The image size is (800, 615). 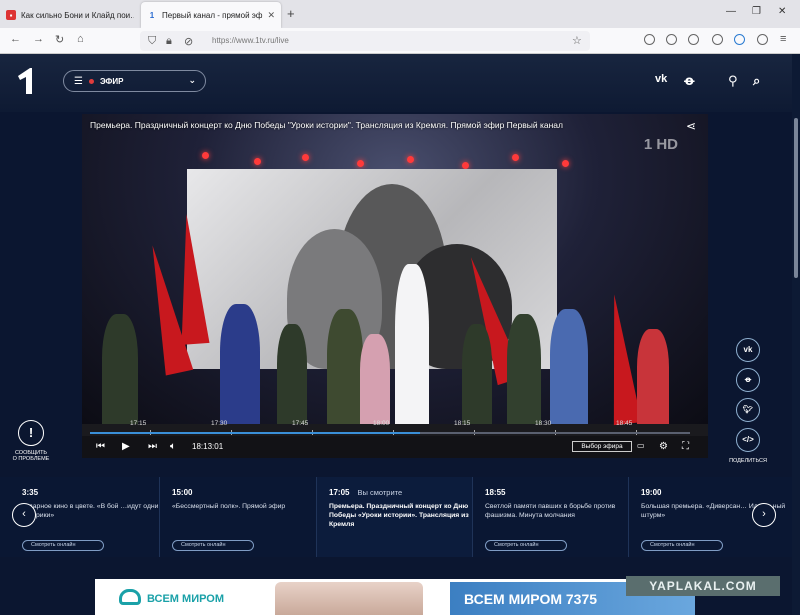 I want to click on url-text: https://www.1tv.ru/live, so click(x=250, y=40).